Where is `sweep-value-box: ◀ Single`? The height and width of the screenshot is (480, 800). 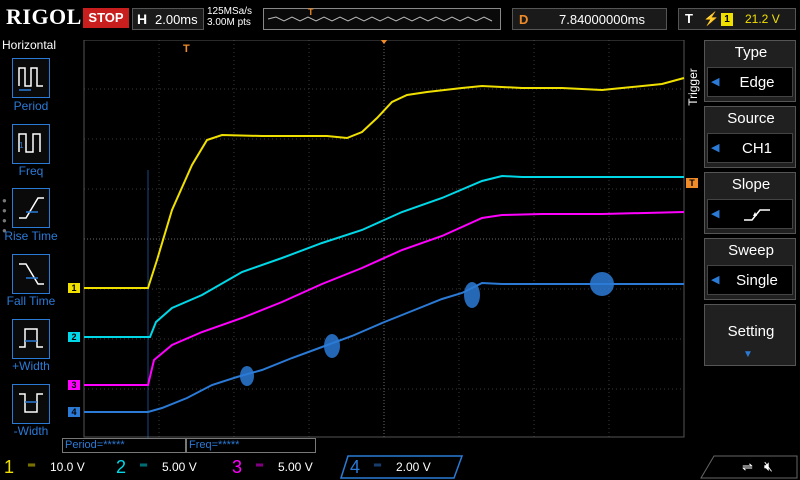
sweep-value-box: ◀ Single is located at coordinates (750, 280).